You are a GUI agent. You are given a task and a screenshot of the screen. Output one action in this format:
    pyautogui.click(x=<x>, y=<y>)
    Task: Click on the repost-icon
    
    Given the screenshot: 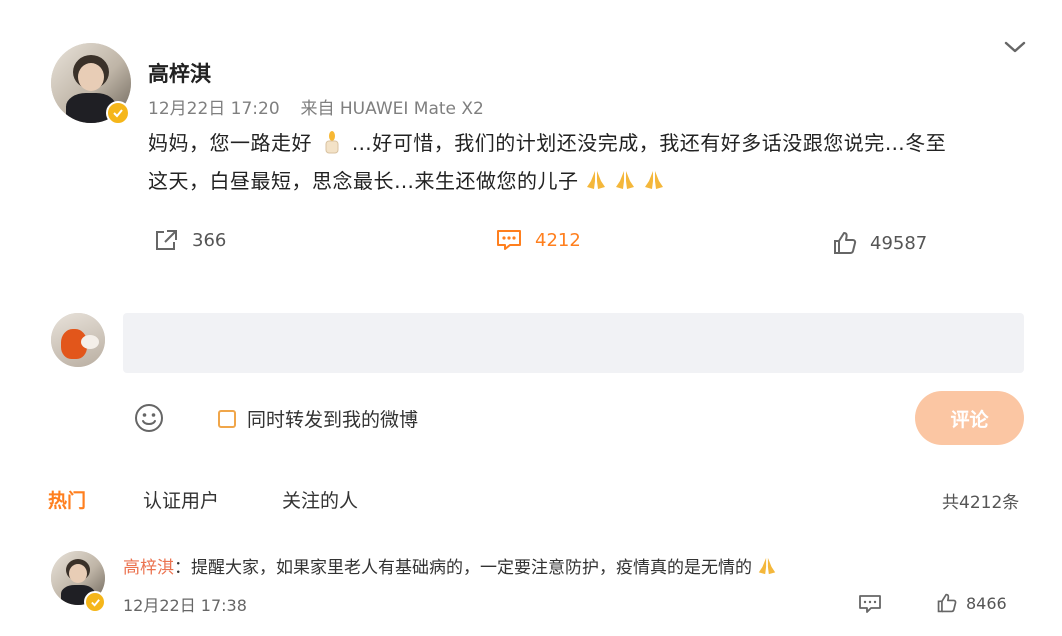 What is the action you would take?
    pyautogui.click(x=166, y=240)
    